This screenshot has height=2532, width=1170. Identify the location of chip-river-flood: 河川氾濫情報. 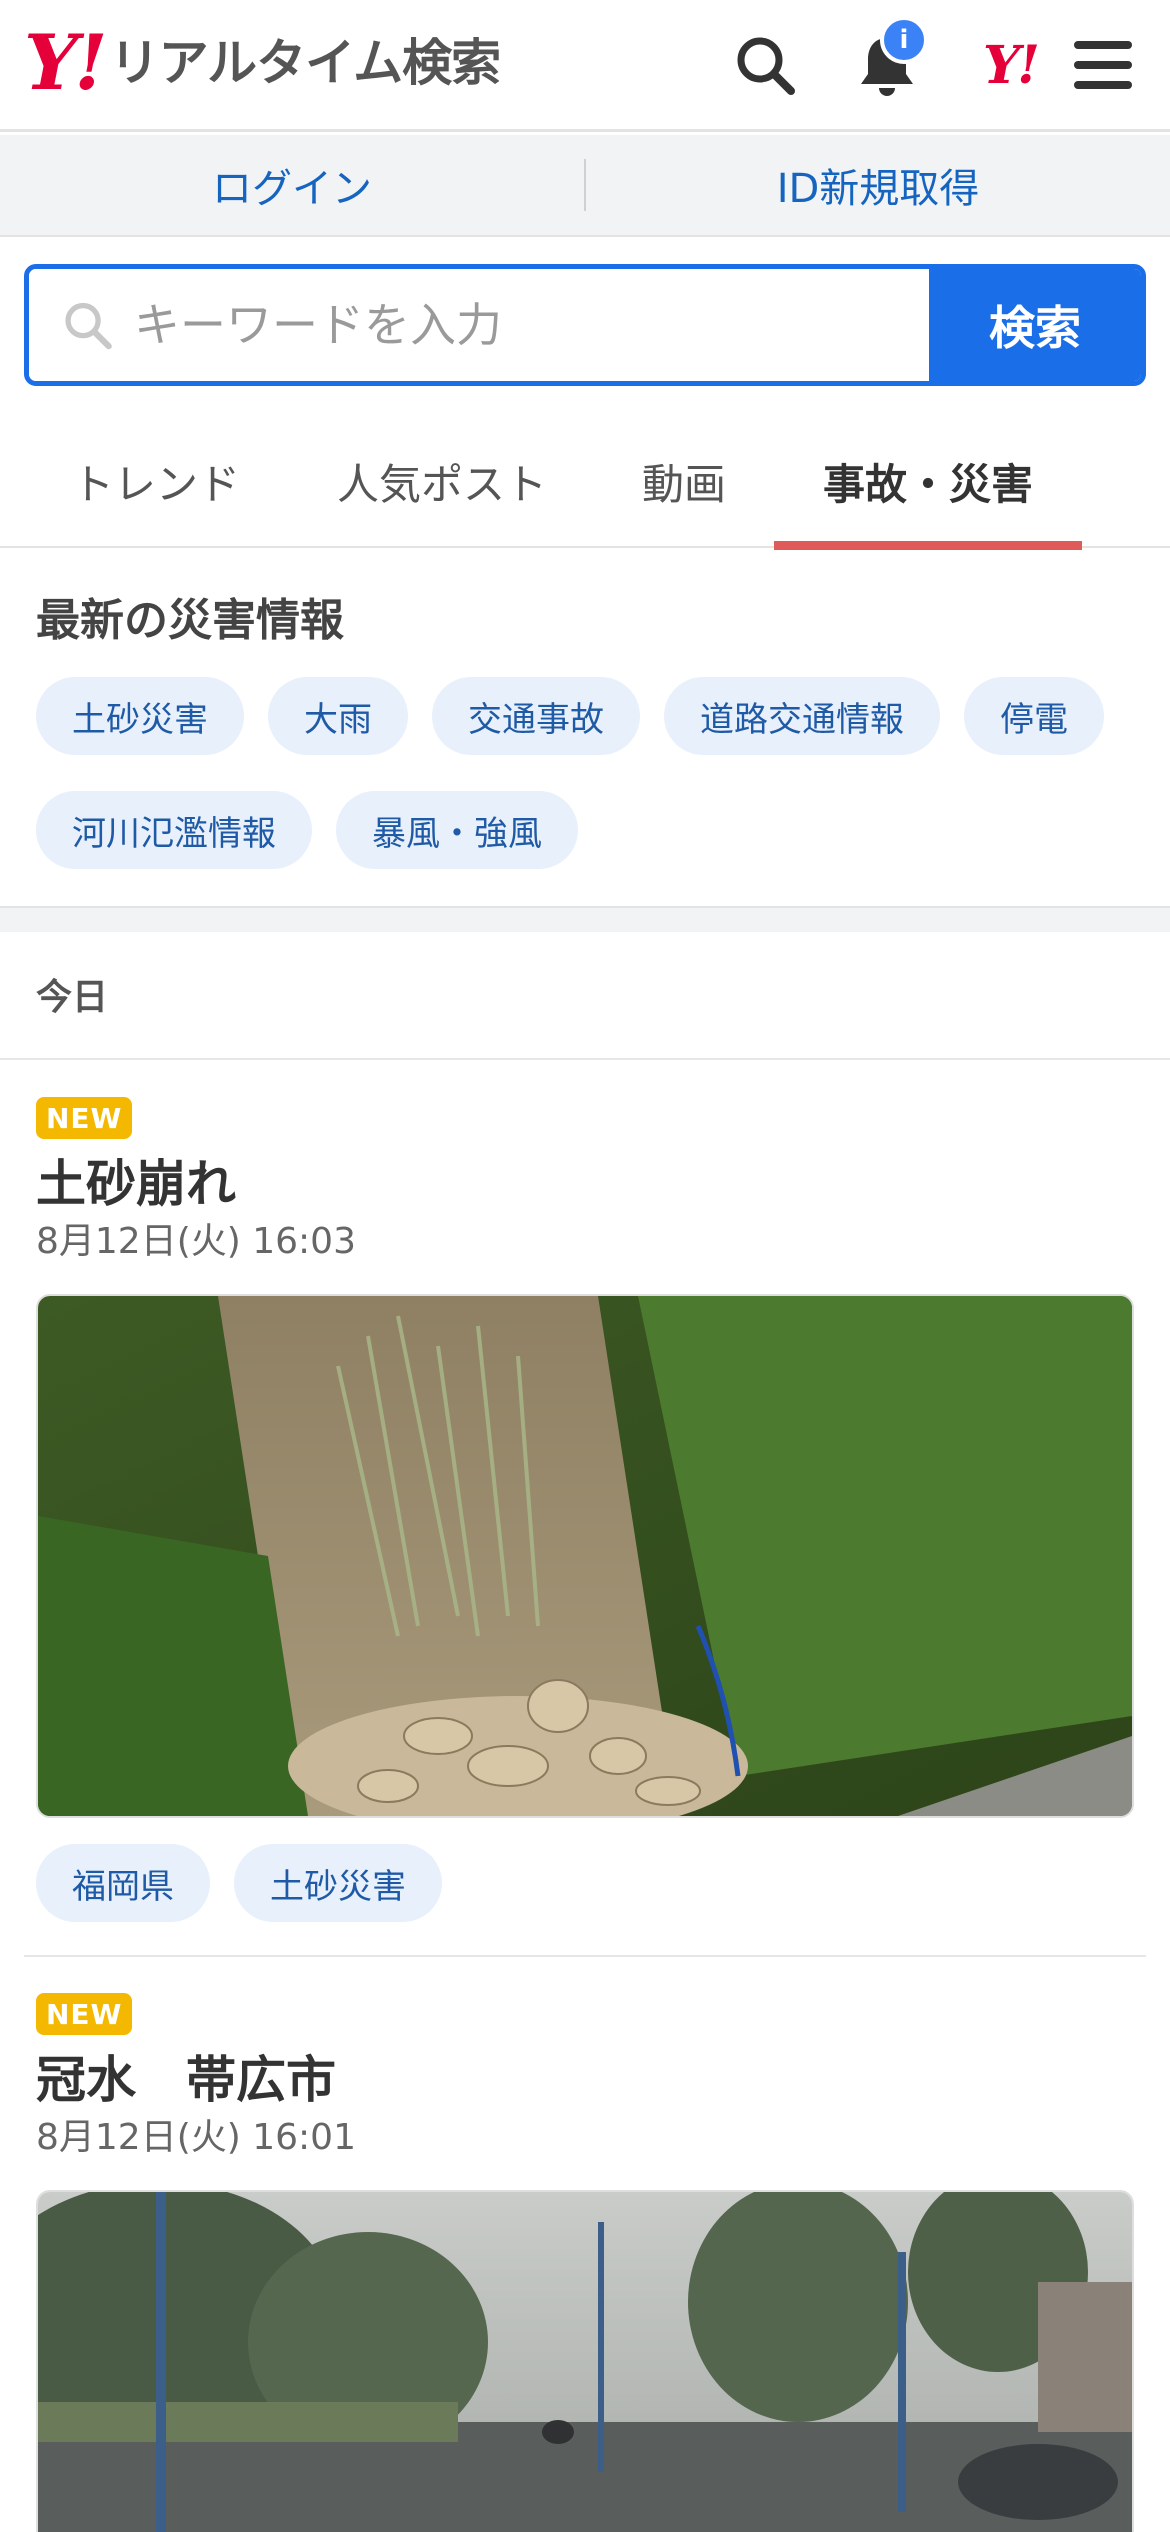
(174, 830).